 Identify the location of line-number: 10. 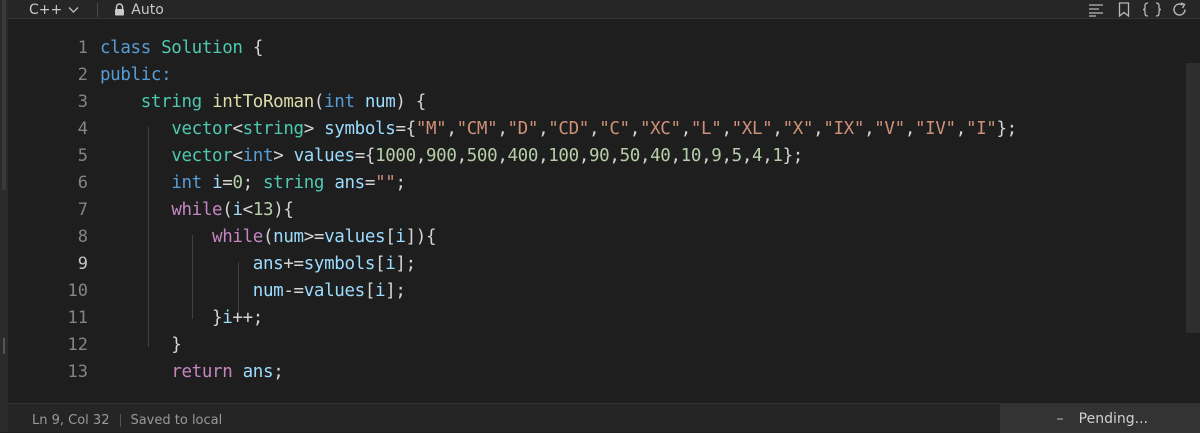
(77, 291).